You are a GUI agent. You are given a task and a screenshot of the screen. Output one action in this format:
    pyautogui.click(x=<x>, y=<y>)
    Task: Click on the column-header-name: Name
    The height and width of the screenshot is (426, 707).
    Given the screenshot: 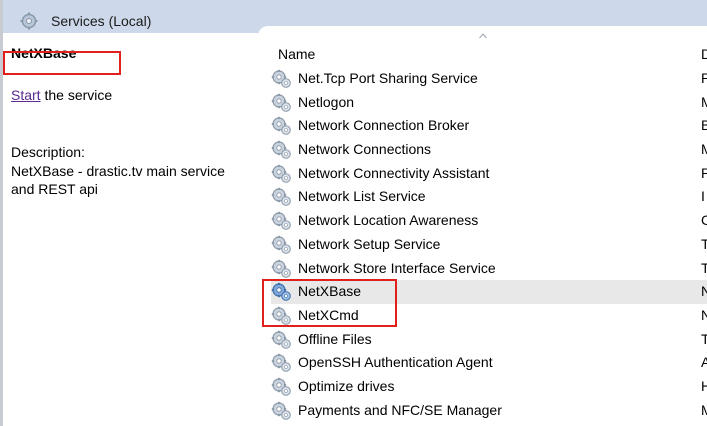 What is the action you would take?
    pyautogui.click(x=296, y=54)
    